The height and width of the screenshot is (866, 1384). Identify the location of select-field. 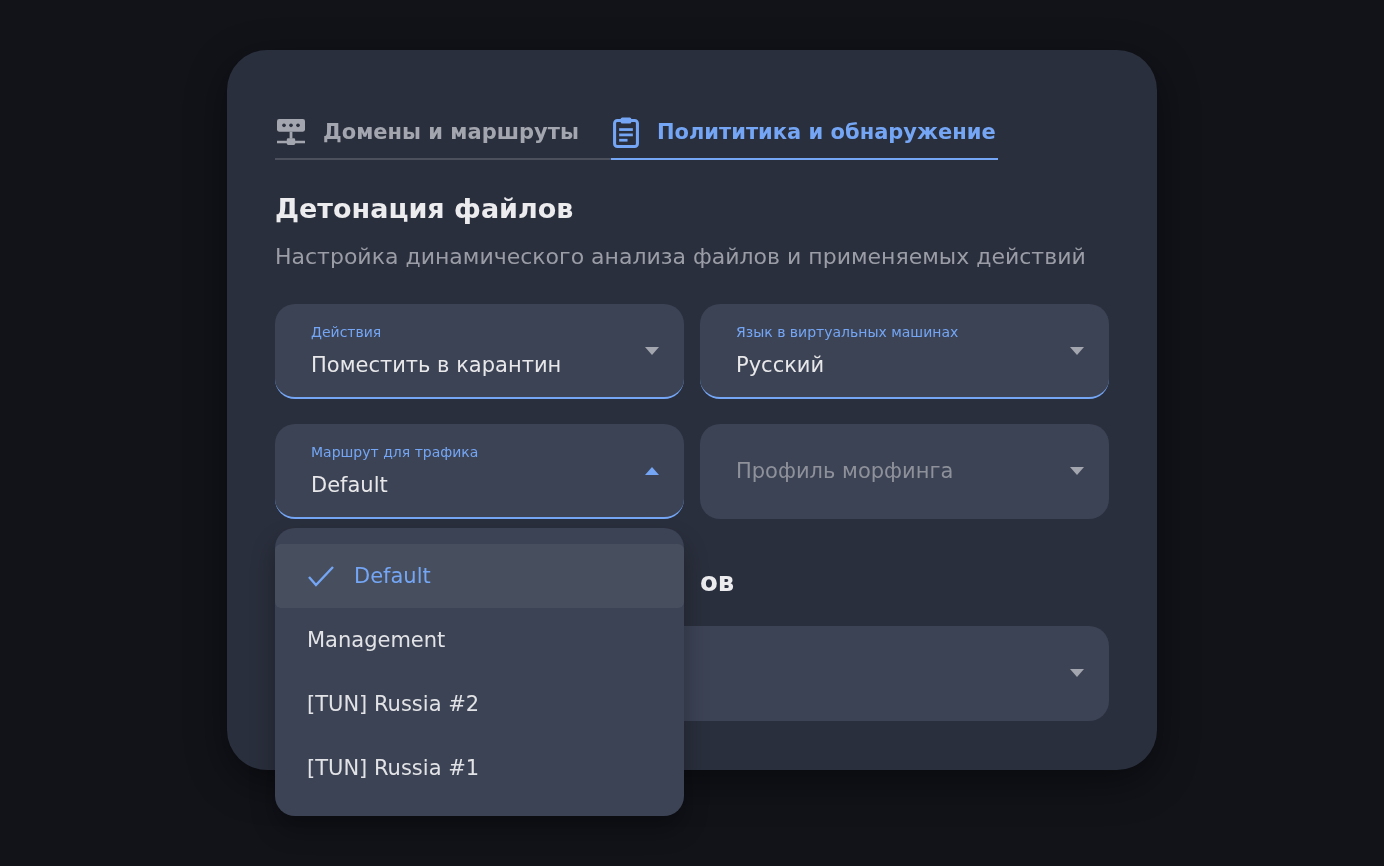
(896, 673).